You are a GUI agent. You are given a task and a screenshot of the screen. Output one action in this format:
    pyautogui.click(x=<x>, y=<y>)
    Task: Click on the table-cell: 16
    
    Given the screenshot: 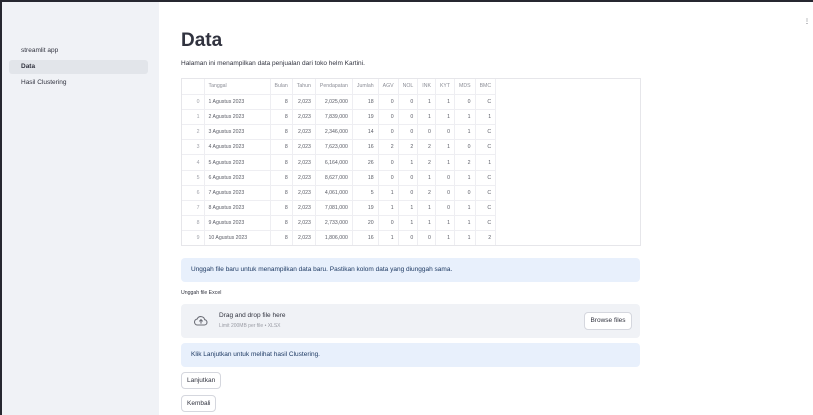 What is the action you would take?
    pyautogui.click(x=365, y=237)
    